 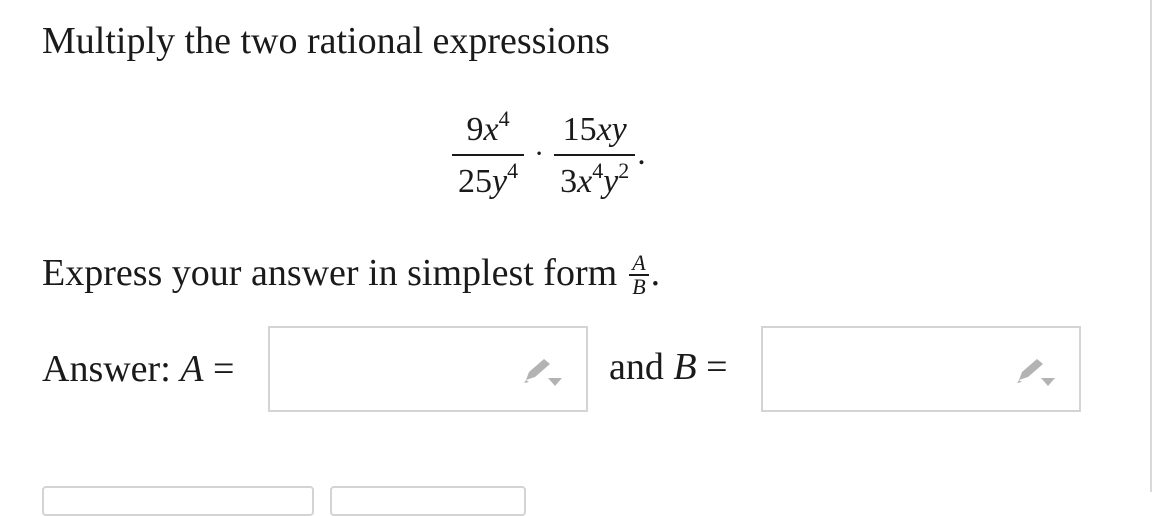 What do you see at coordinates (685, 367) in the screenshot?
I see `variable-b: B` at bounding box center [685, 367].